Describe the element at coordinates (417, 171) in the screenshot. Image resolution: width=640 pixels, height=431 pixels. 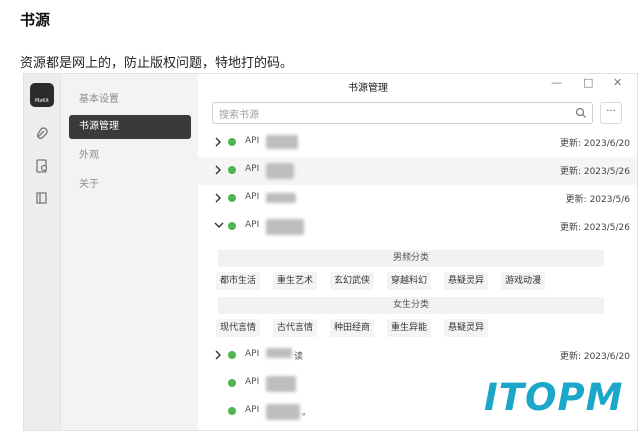
I see `source-row: API 更新: 2023/5/26` at that location.